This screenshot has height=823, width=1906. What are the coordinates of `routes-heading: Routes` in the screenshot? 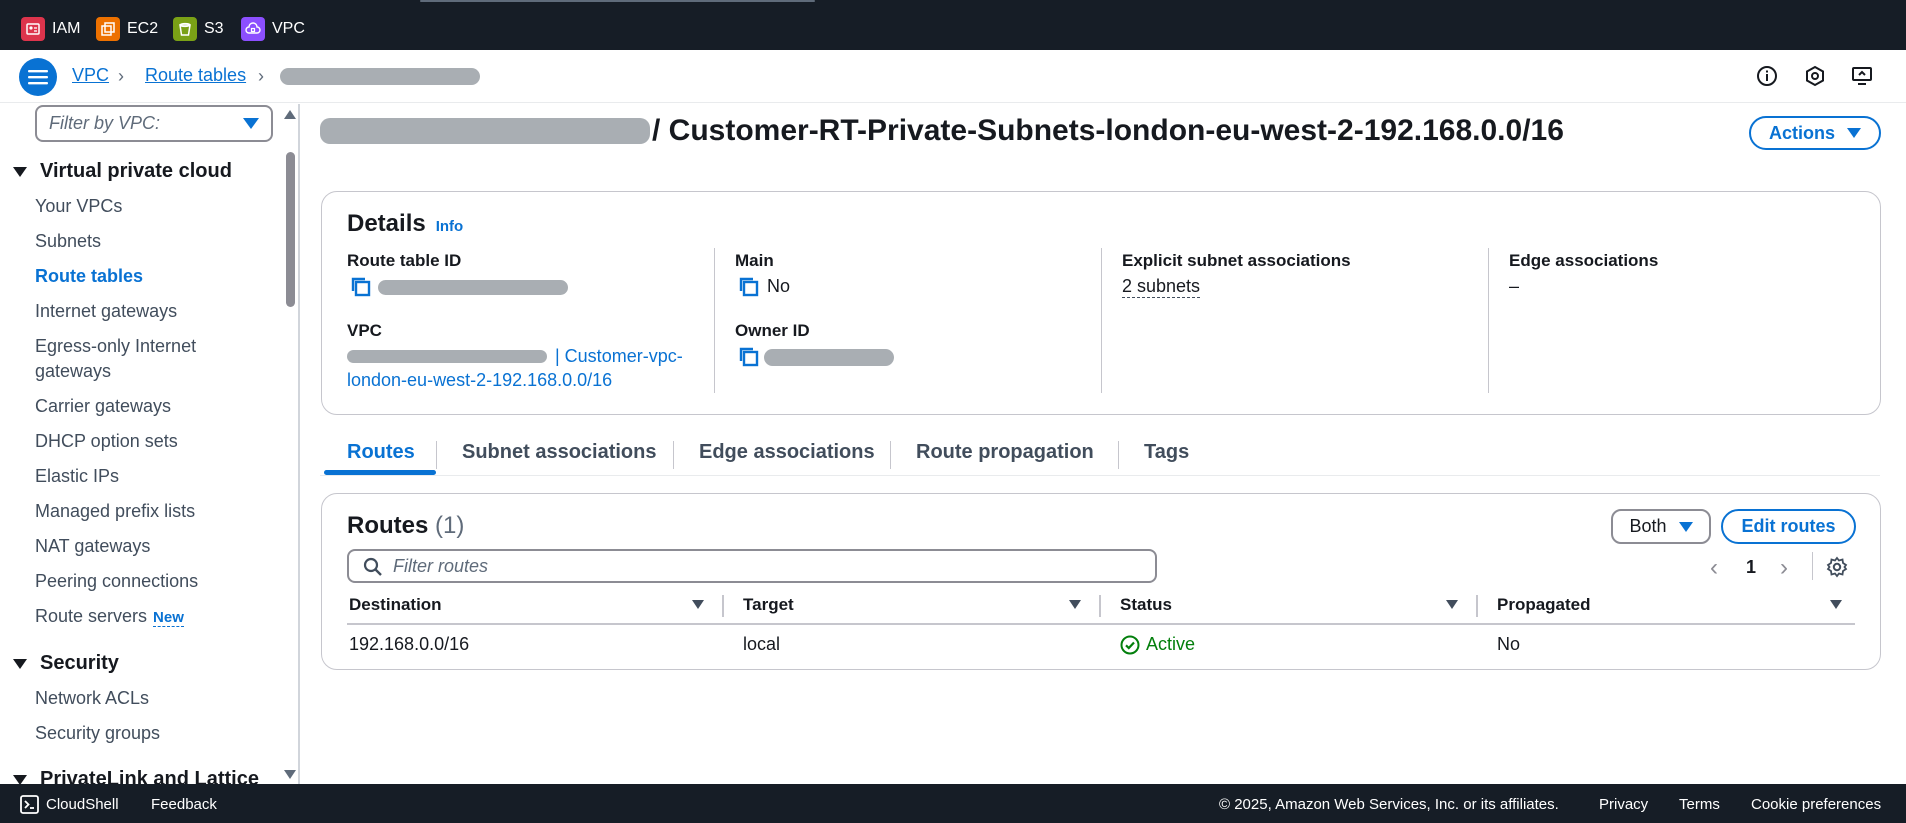 It's located at (388, 525).